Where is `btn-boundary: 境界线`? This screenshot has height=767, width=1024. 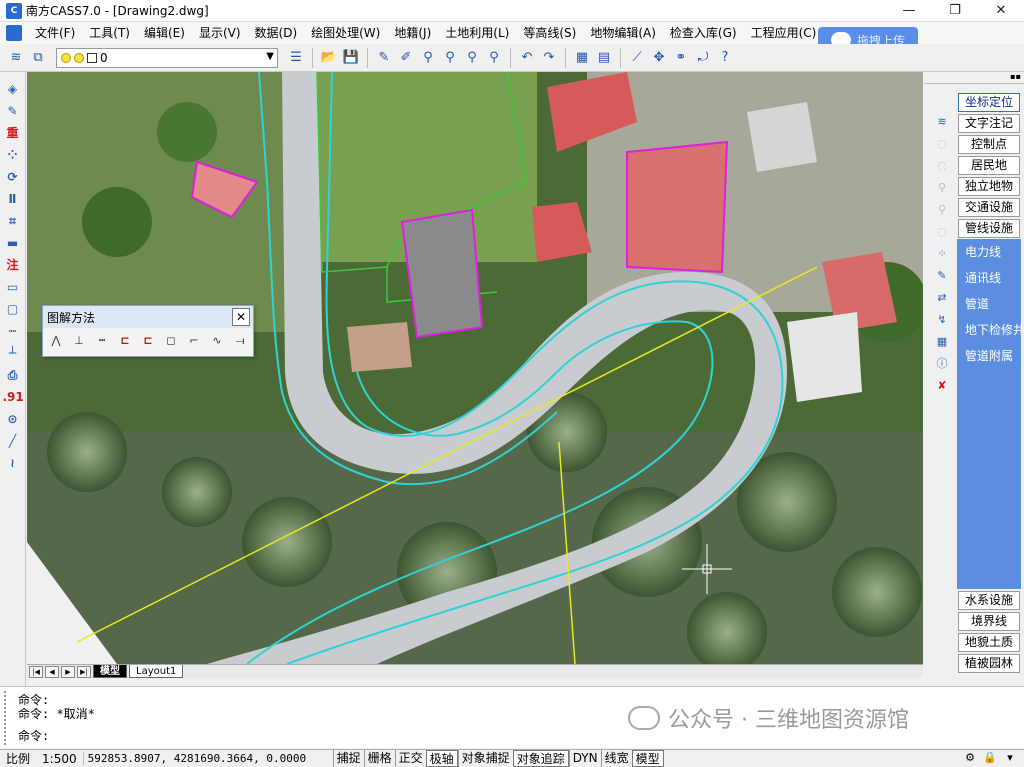
btn-boundary: 境界线 is located at coordinates (989, 621).